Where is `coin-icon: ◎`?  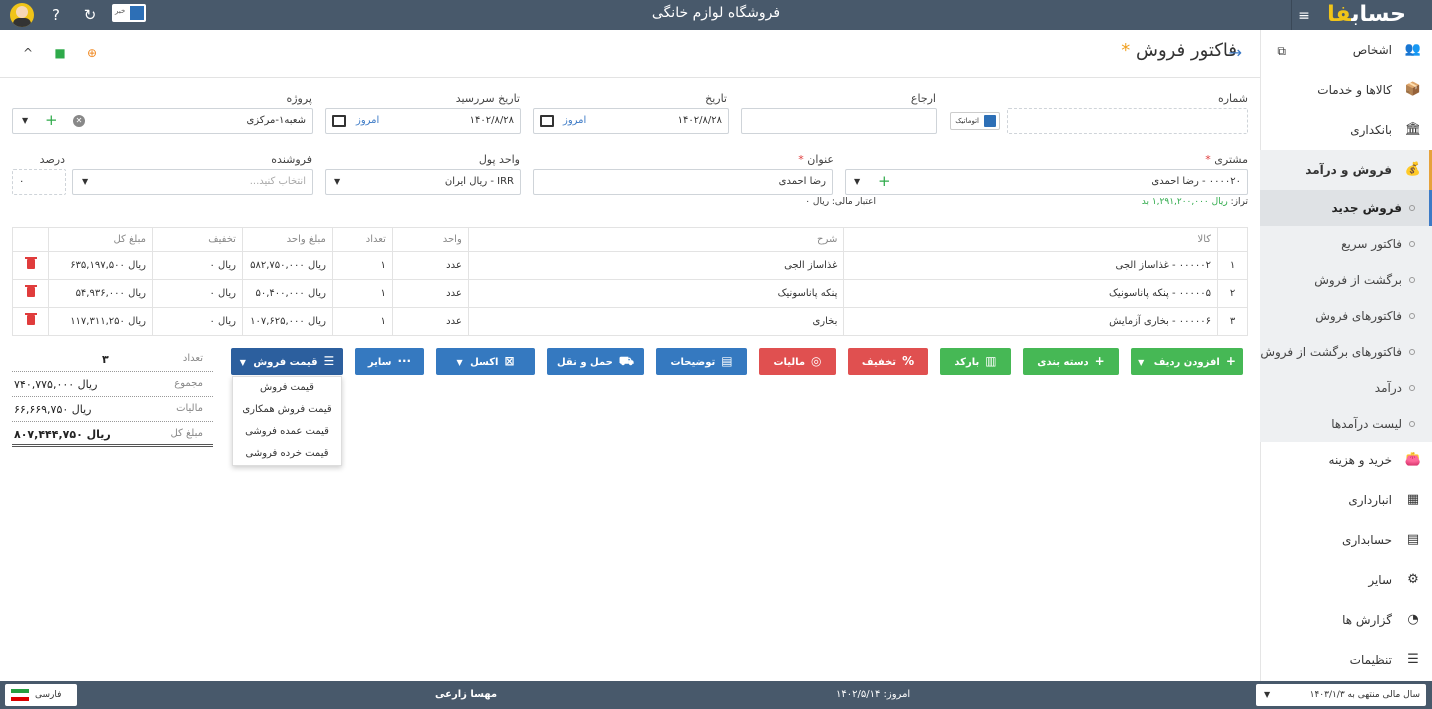 coin-icon: ◎ is located at coordinates (816, 361).